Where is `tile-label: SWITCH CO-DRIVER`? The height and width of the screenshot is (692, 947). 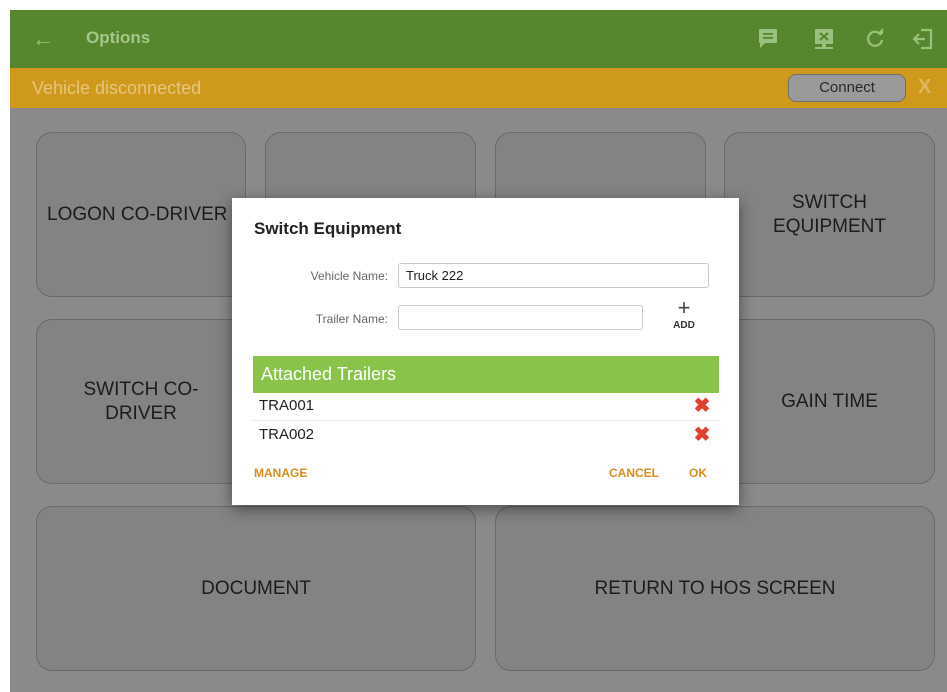 tile-label: SWITCH CO-DRIVER is located at coordinates (141, 401).